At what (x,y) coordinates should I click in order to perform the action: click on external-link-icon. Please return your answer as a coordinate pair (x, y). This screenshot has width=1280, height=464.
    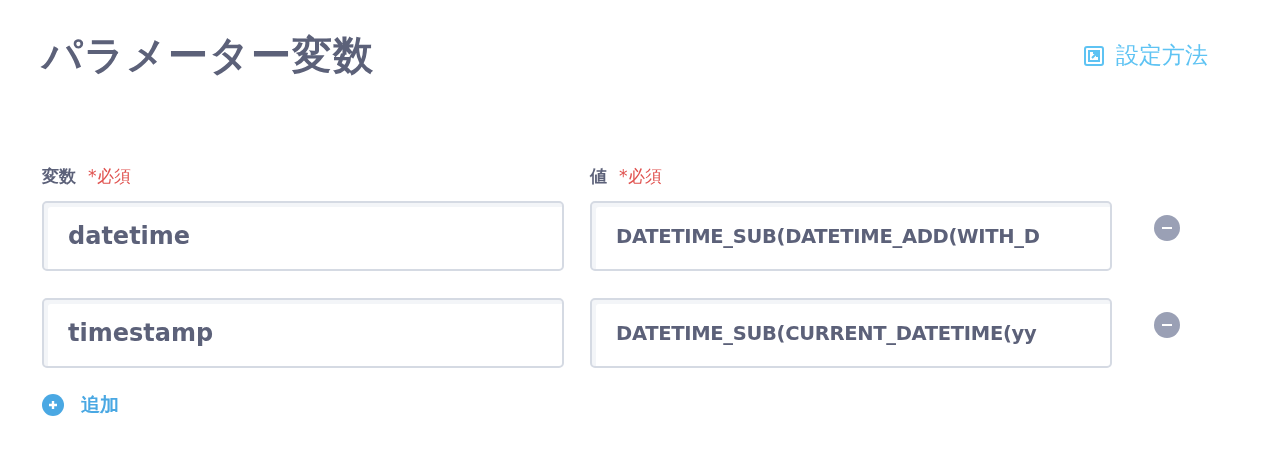
    Looking at the image, I should click on (1094, 55).